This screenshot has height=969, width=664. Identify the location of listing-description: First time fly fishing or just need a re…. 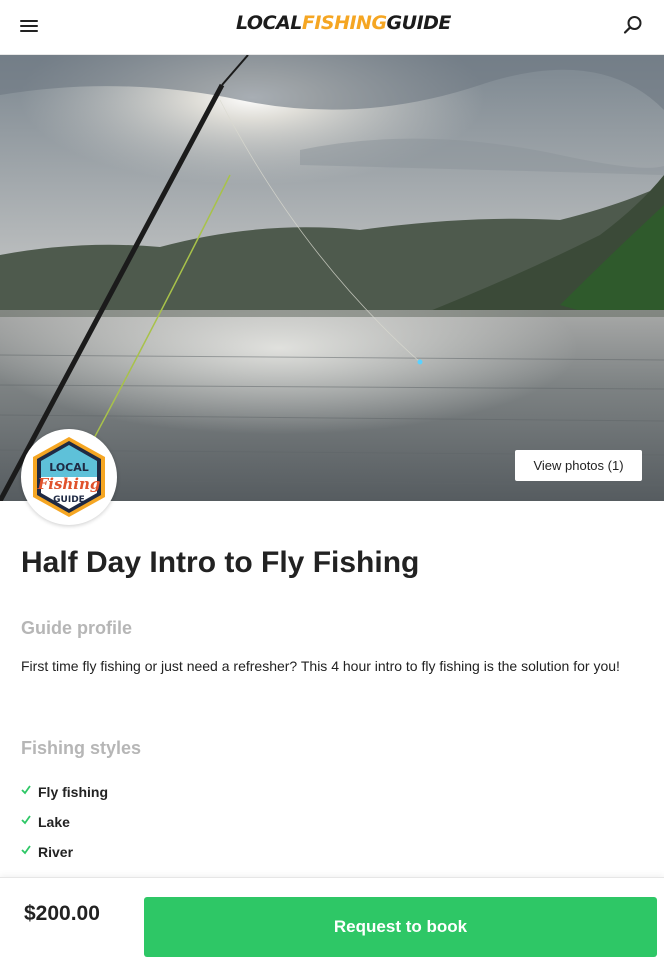
(320, 666).